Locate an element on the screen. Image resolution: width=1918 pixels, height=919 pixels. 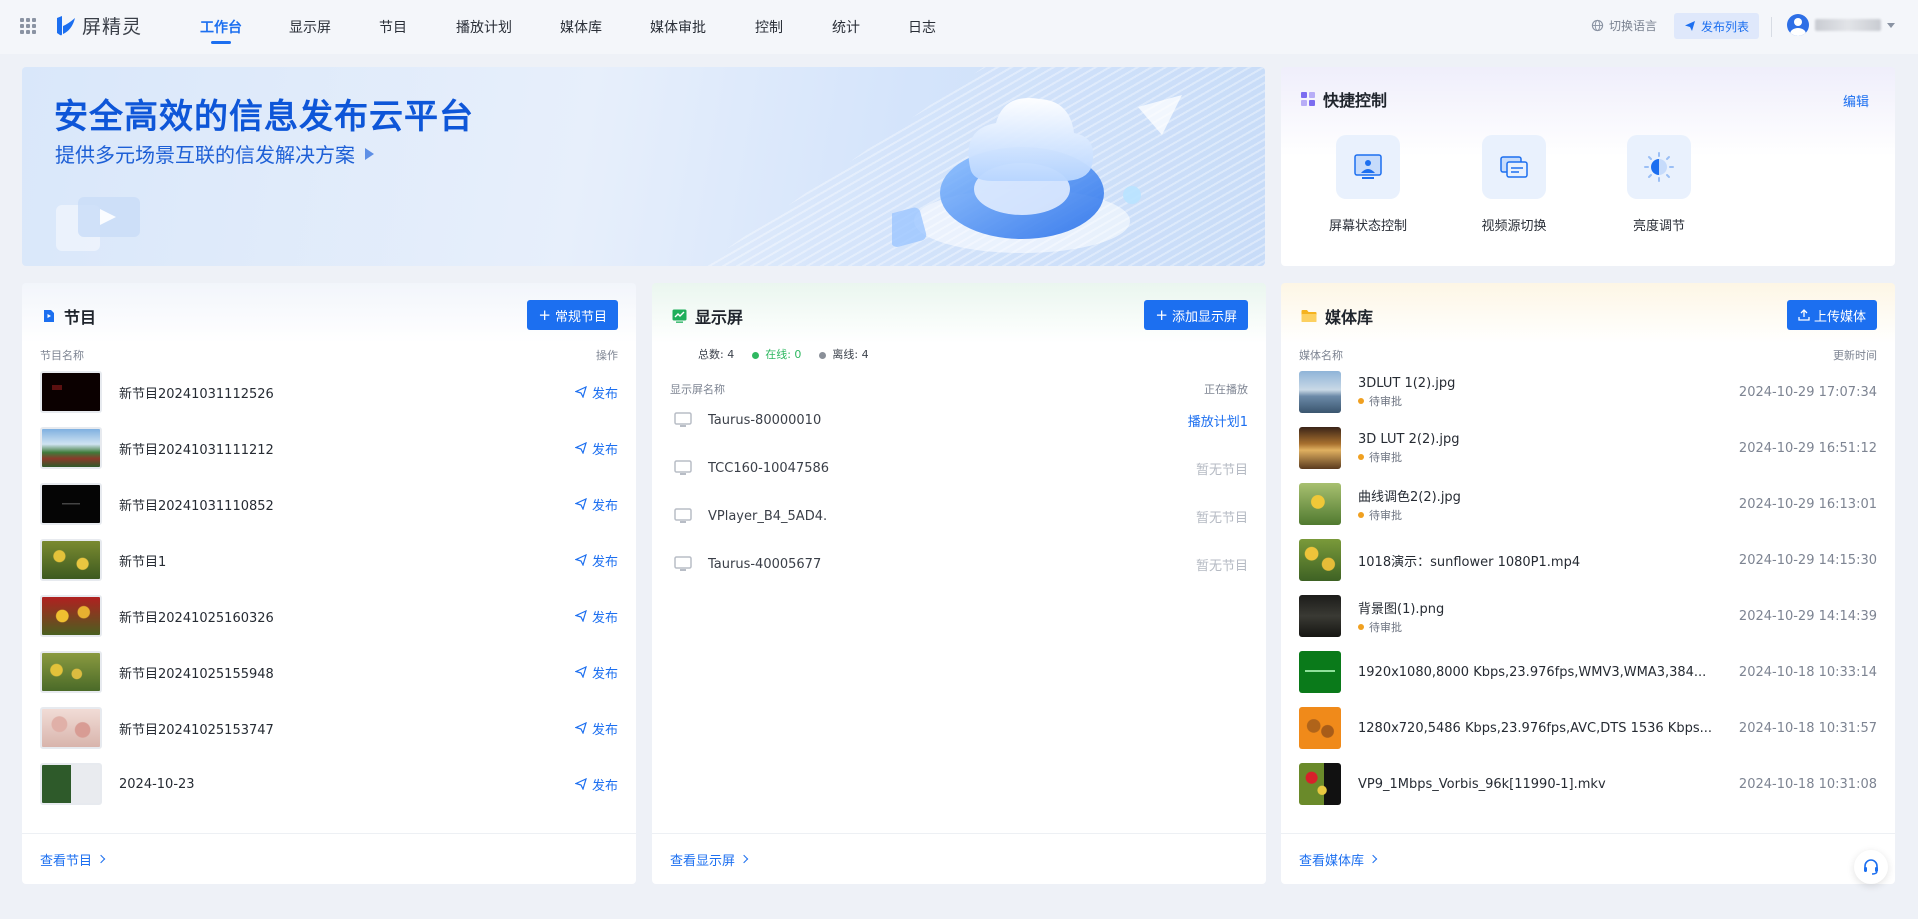
media-row: 背景图(1).png 待审批 2024-10-29 14:14:39 is located at coordinates (1588, 616).